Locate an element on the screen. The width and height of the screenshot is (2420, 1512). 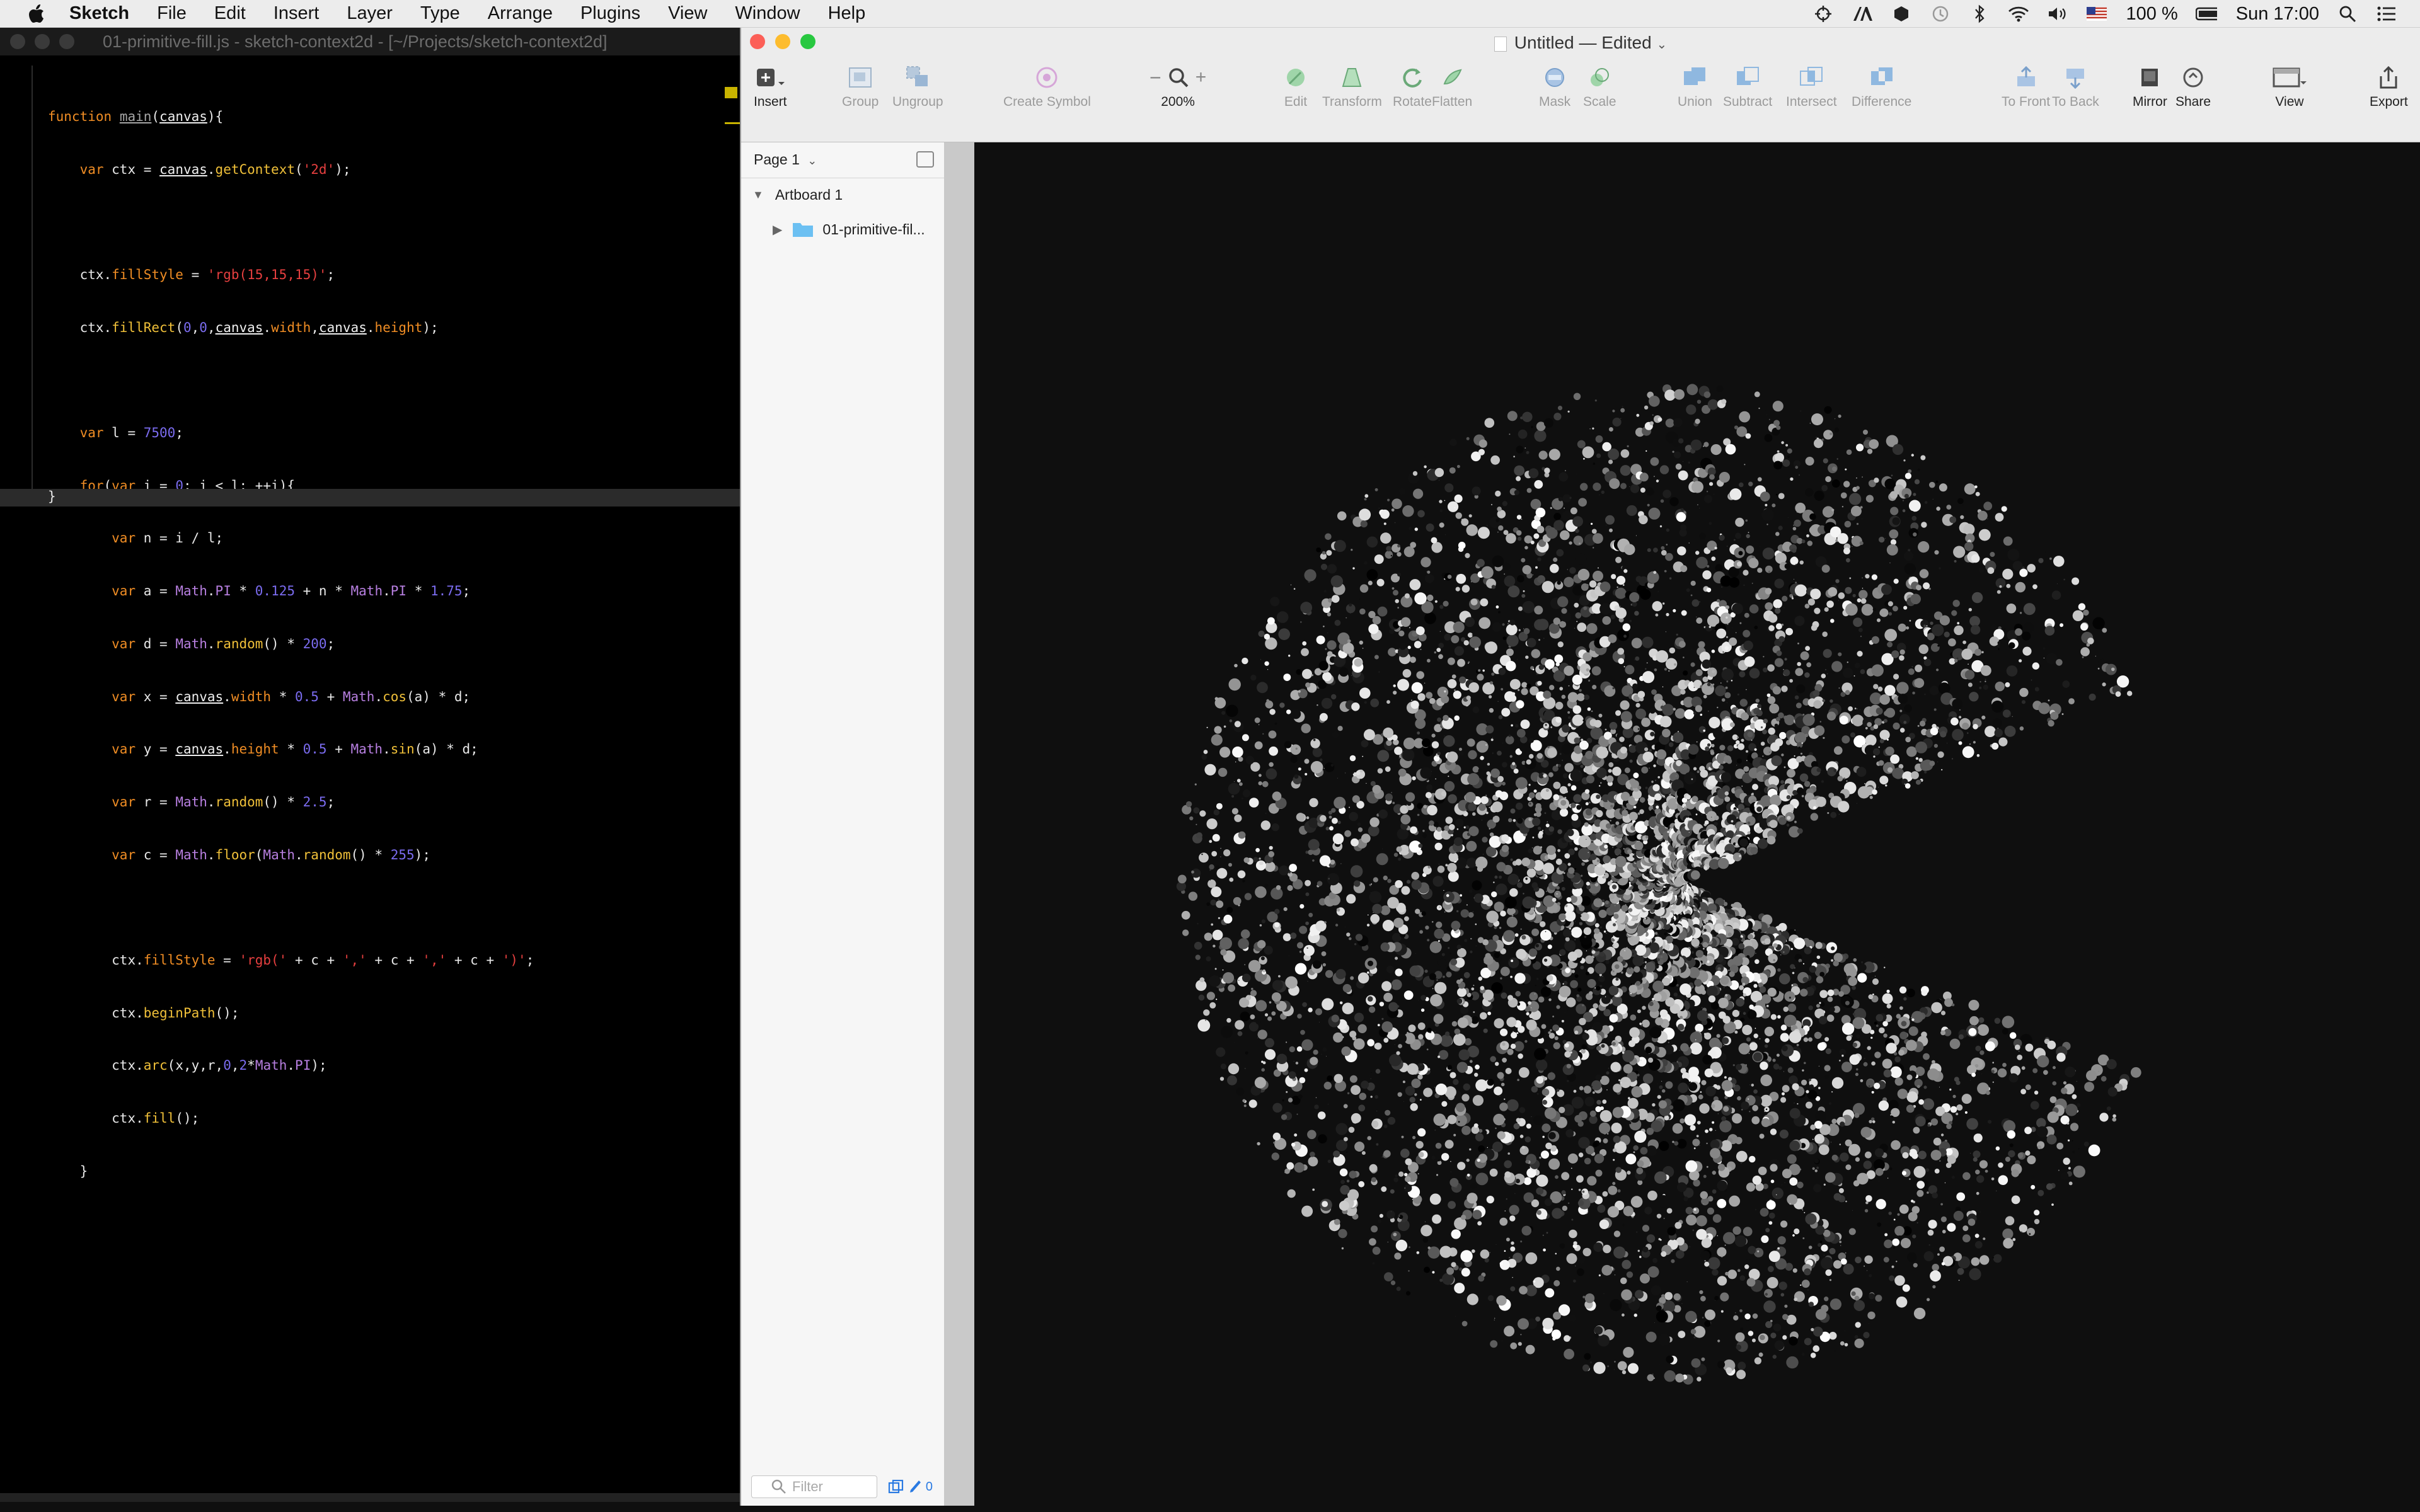
layer-filter-field: Filter is located at coordinates (814, 1486).